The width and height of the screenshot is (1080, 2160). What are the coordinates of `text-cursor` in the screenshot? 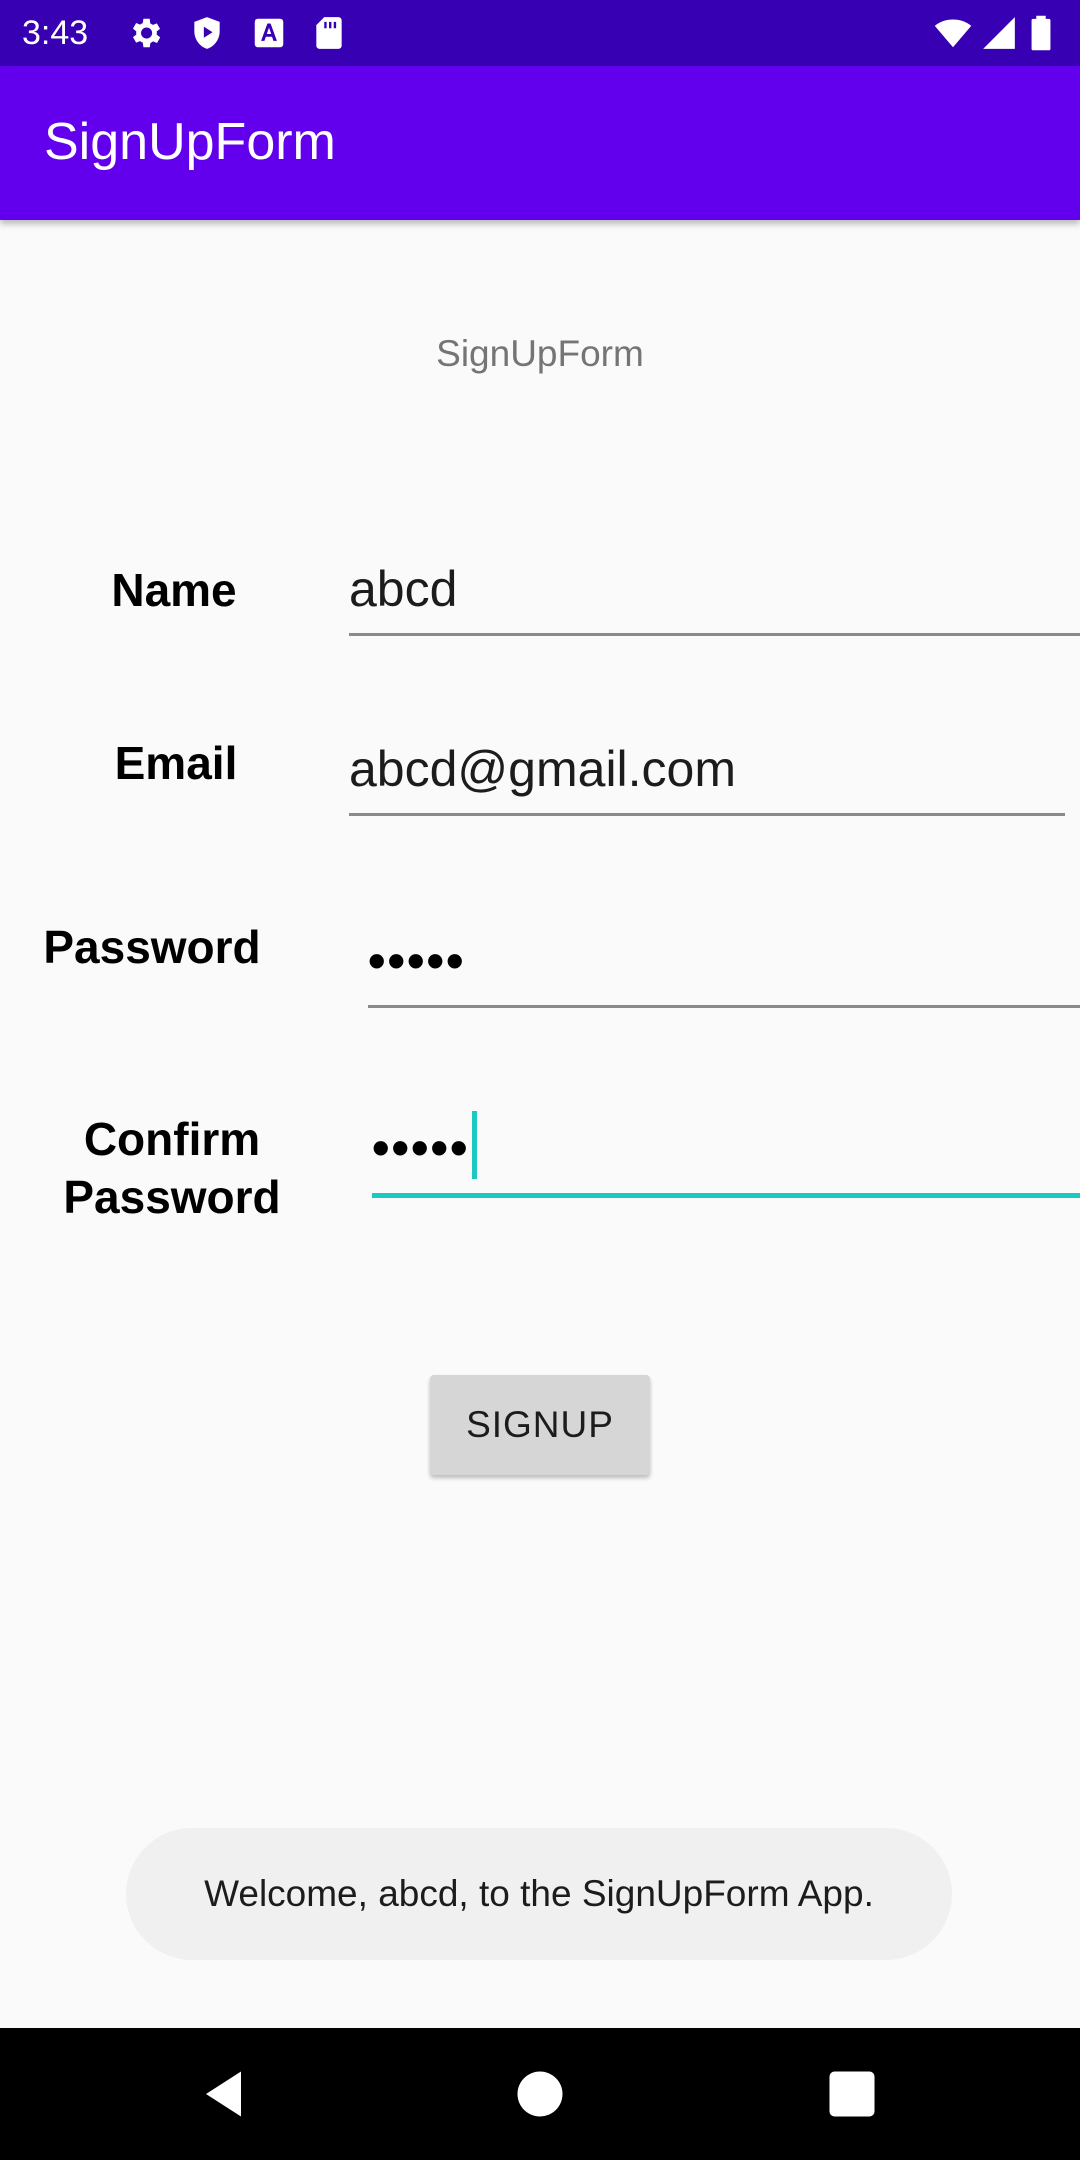 It's located at (474, 1145).